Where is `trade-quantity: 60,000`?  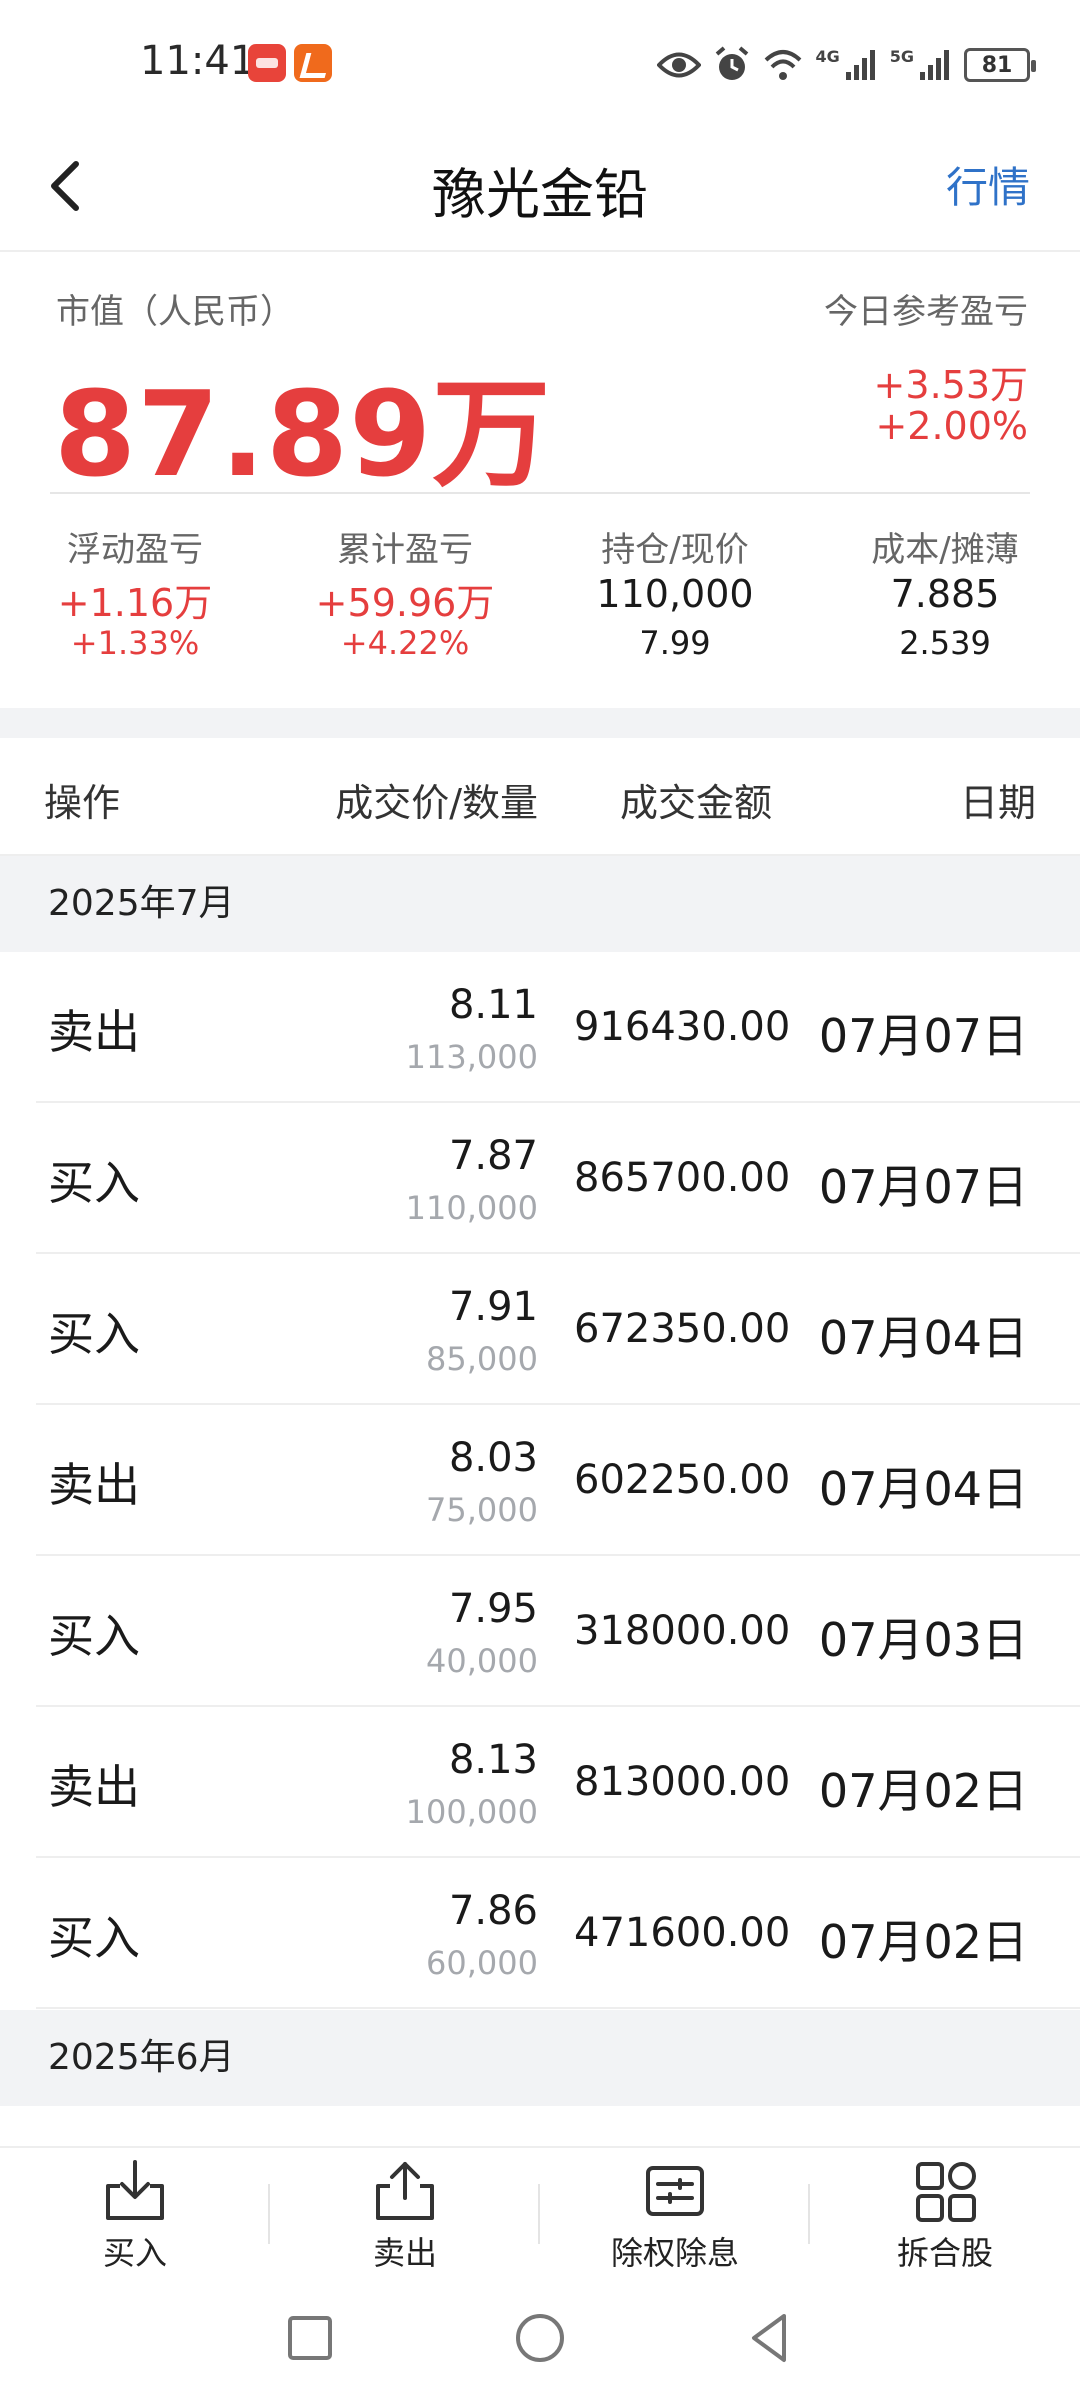 trade-quantity: 60,000 is located at coordinates (482, 1963).